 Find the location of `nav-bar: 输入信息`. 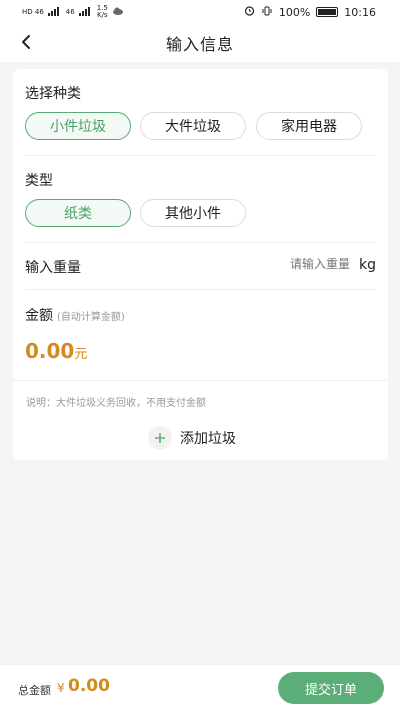

nav-bar: 输入信息 is located at coordinates (200, 43).